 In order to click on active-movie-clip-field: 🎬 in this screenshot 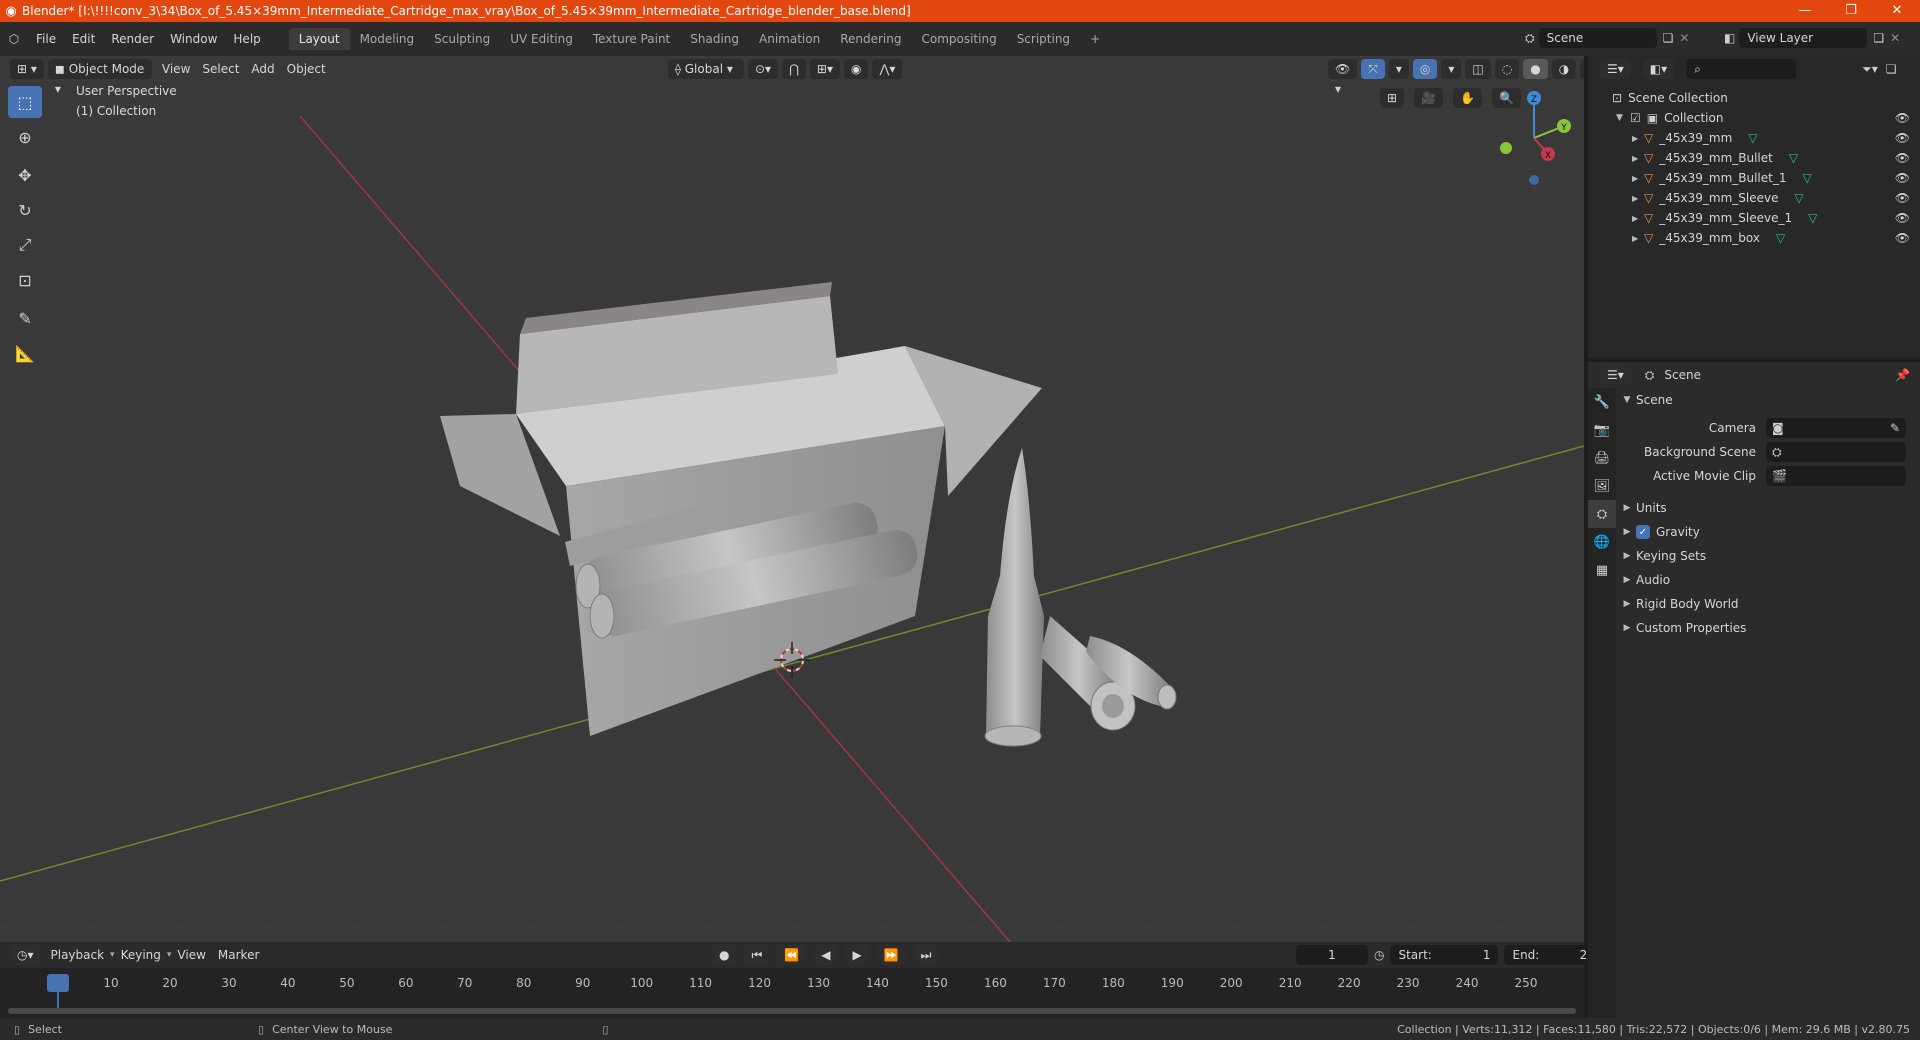, I will do `click(1836, 476)`.